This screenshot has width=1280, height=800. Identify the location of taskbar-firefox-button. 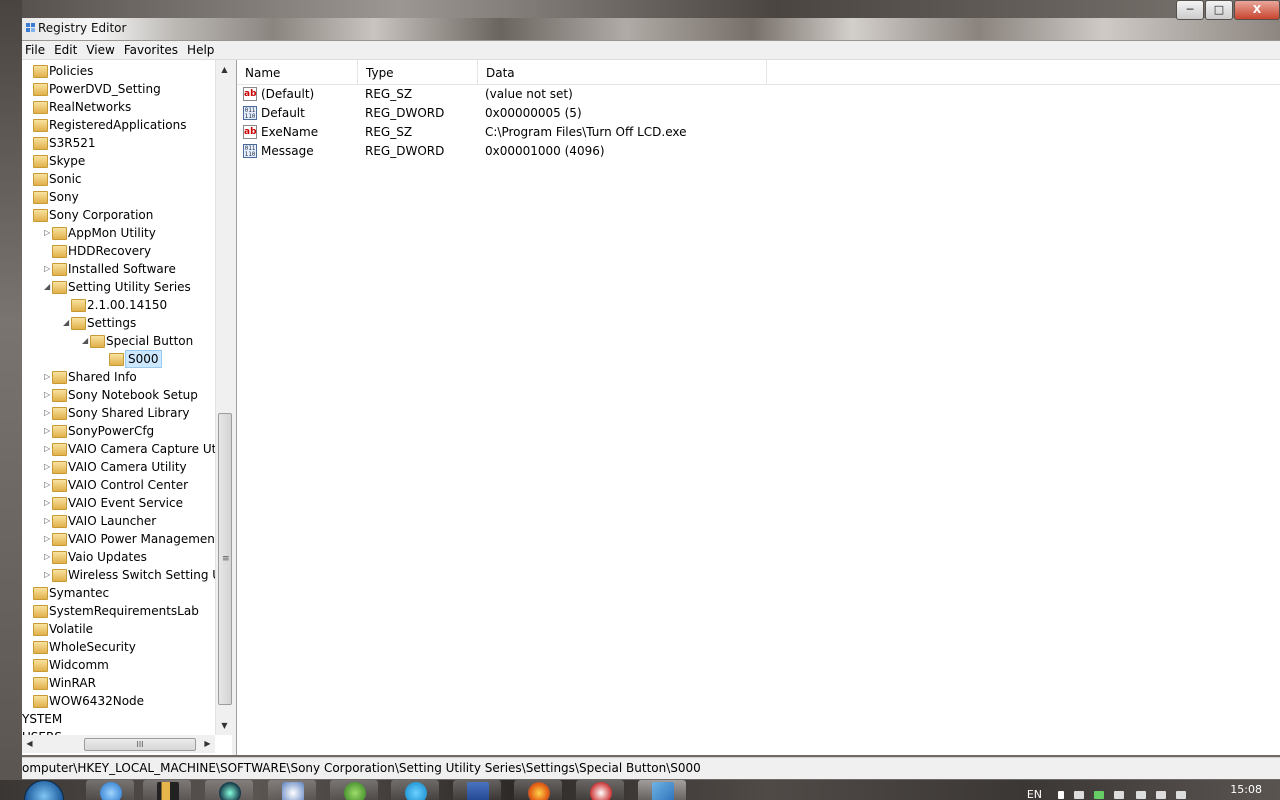
(538, 790).